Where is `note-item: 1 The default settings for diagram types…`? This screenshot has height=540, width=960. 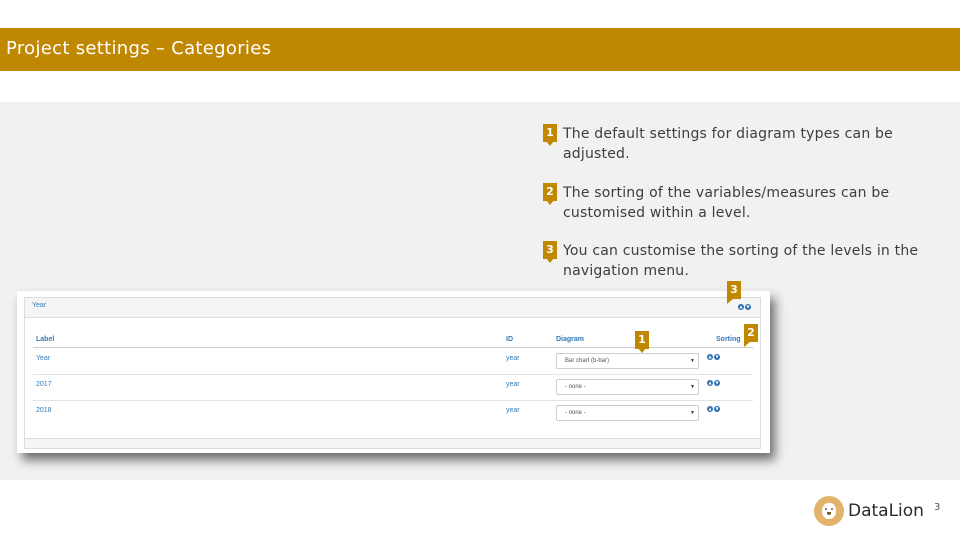
note-item: 1 The default settings for diagram types… is located at coordinates (743, 144).